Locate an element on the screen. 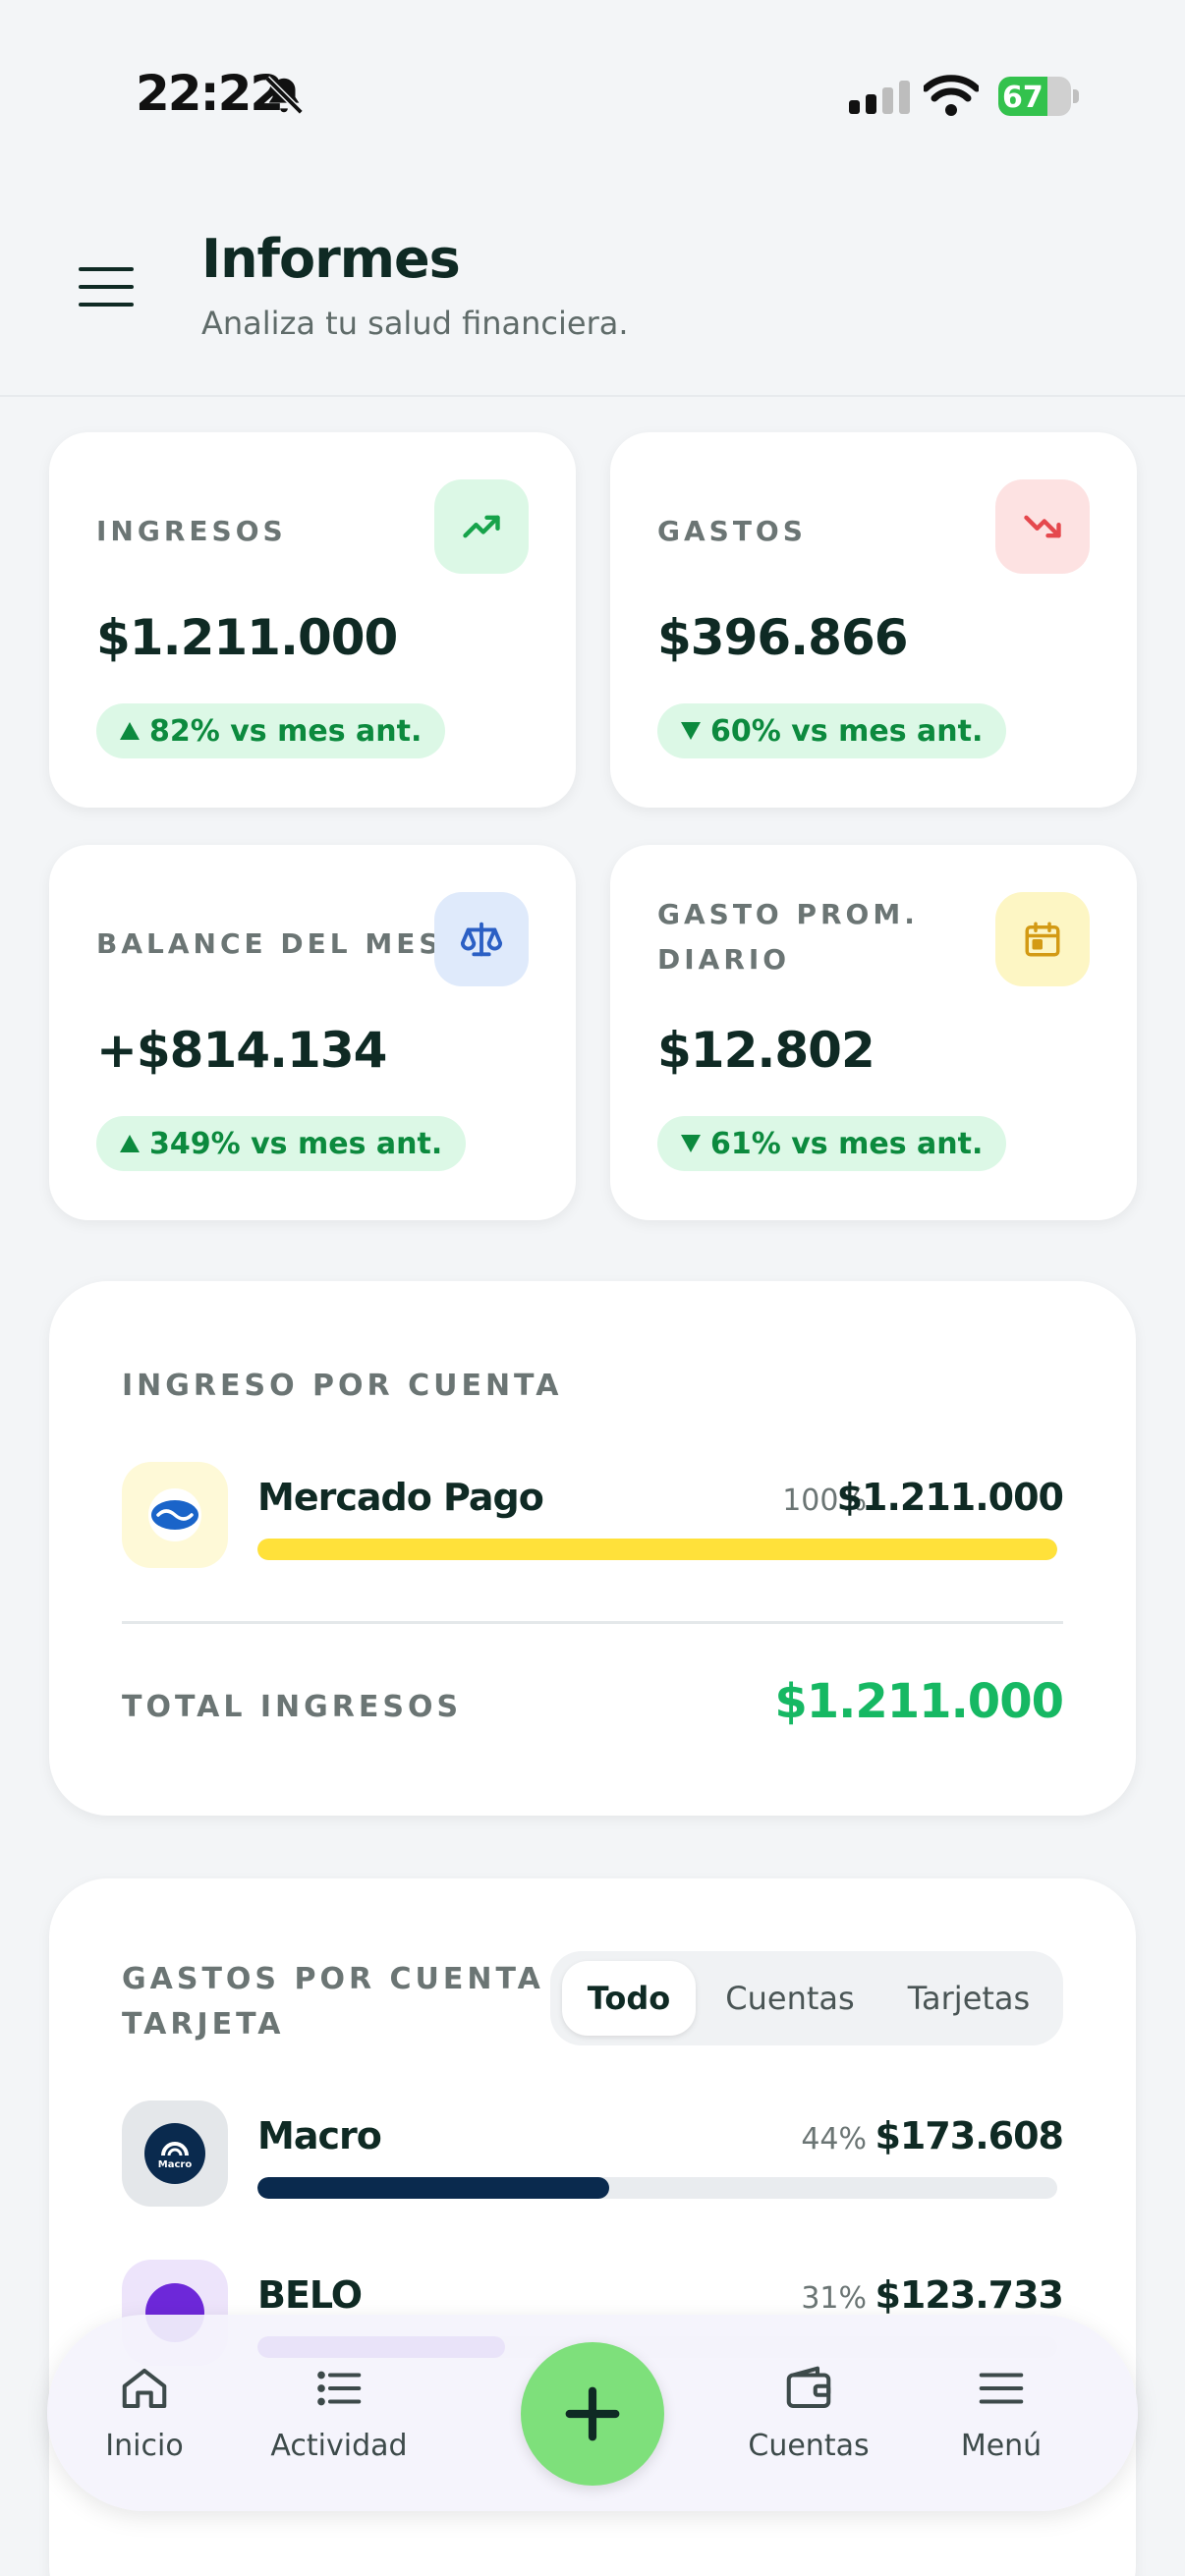  app-header is located at coordinates (592, 292).